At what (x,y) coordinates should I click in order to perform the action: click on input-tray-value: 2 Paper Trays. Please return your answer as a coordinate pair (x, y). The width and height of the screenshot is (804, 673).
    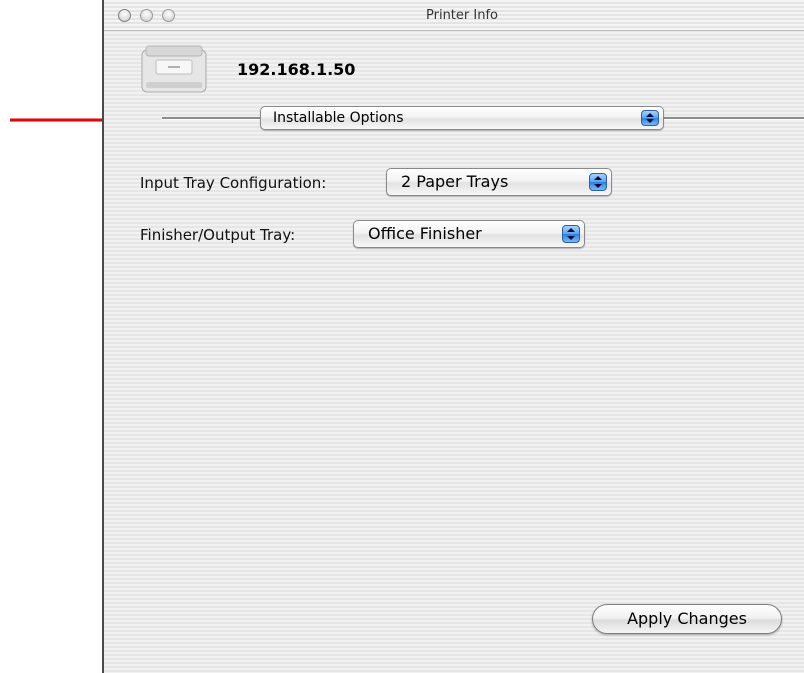
    Looking at the image, I should click on (455, 181).